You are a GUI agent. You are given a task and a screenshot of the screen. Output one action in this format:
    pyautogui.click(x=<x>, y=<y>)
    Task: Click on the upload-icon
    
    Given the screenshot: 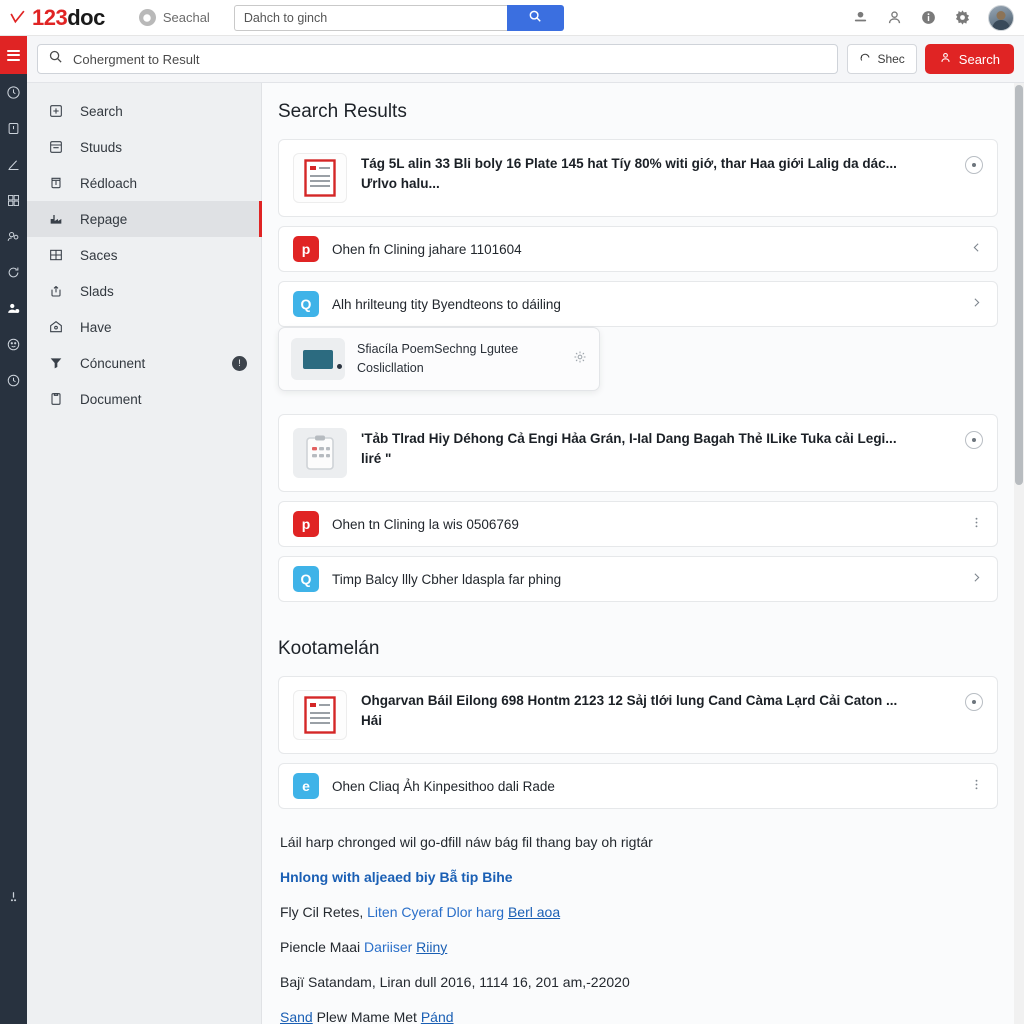 What is the action you would take?
    pyautogui.click(x=56, y=183)
    